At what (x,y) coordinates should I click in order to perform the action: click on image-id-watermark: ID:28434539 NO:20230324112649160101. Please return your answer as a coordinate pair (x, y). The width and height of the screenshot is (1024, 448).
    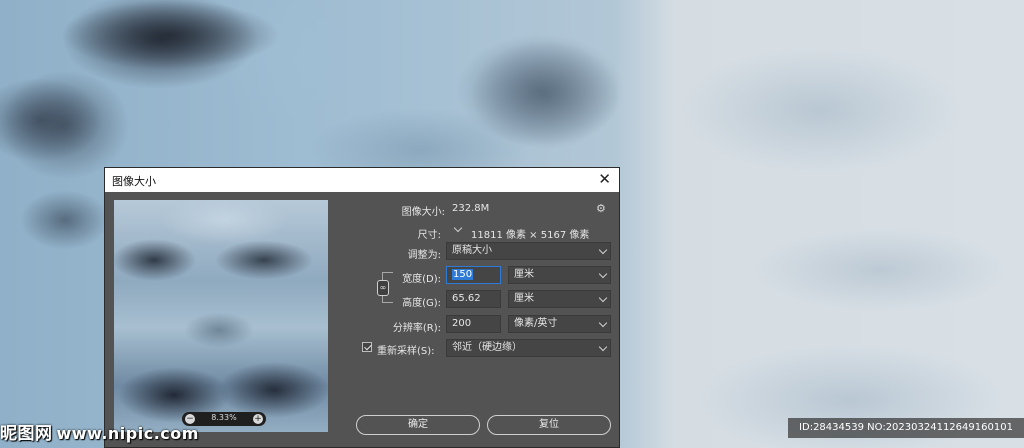
    Looking at the image, I should click on (906, 428).